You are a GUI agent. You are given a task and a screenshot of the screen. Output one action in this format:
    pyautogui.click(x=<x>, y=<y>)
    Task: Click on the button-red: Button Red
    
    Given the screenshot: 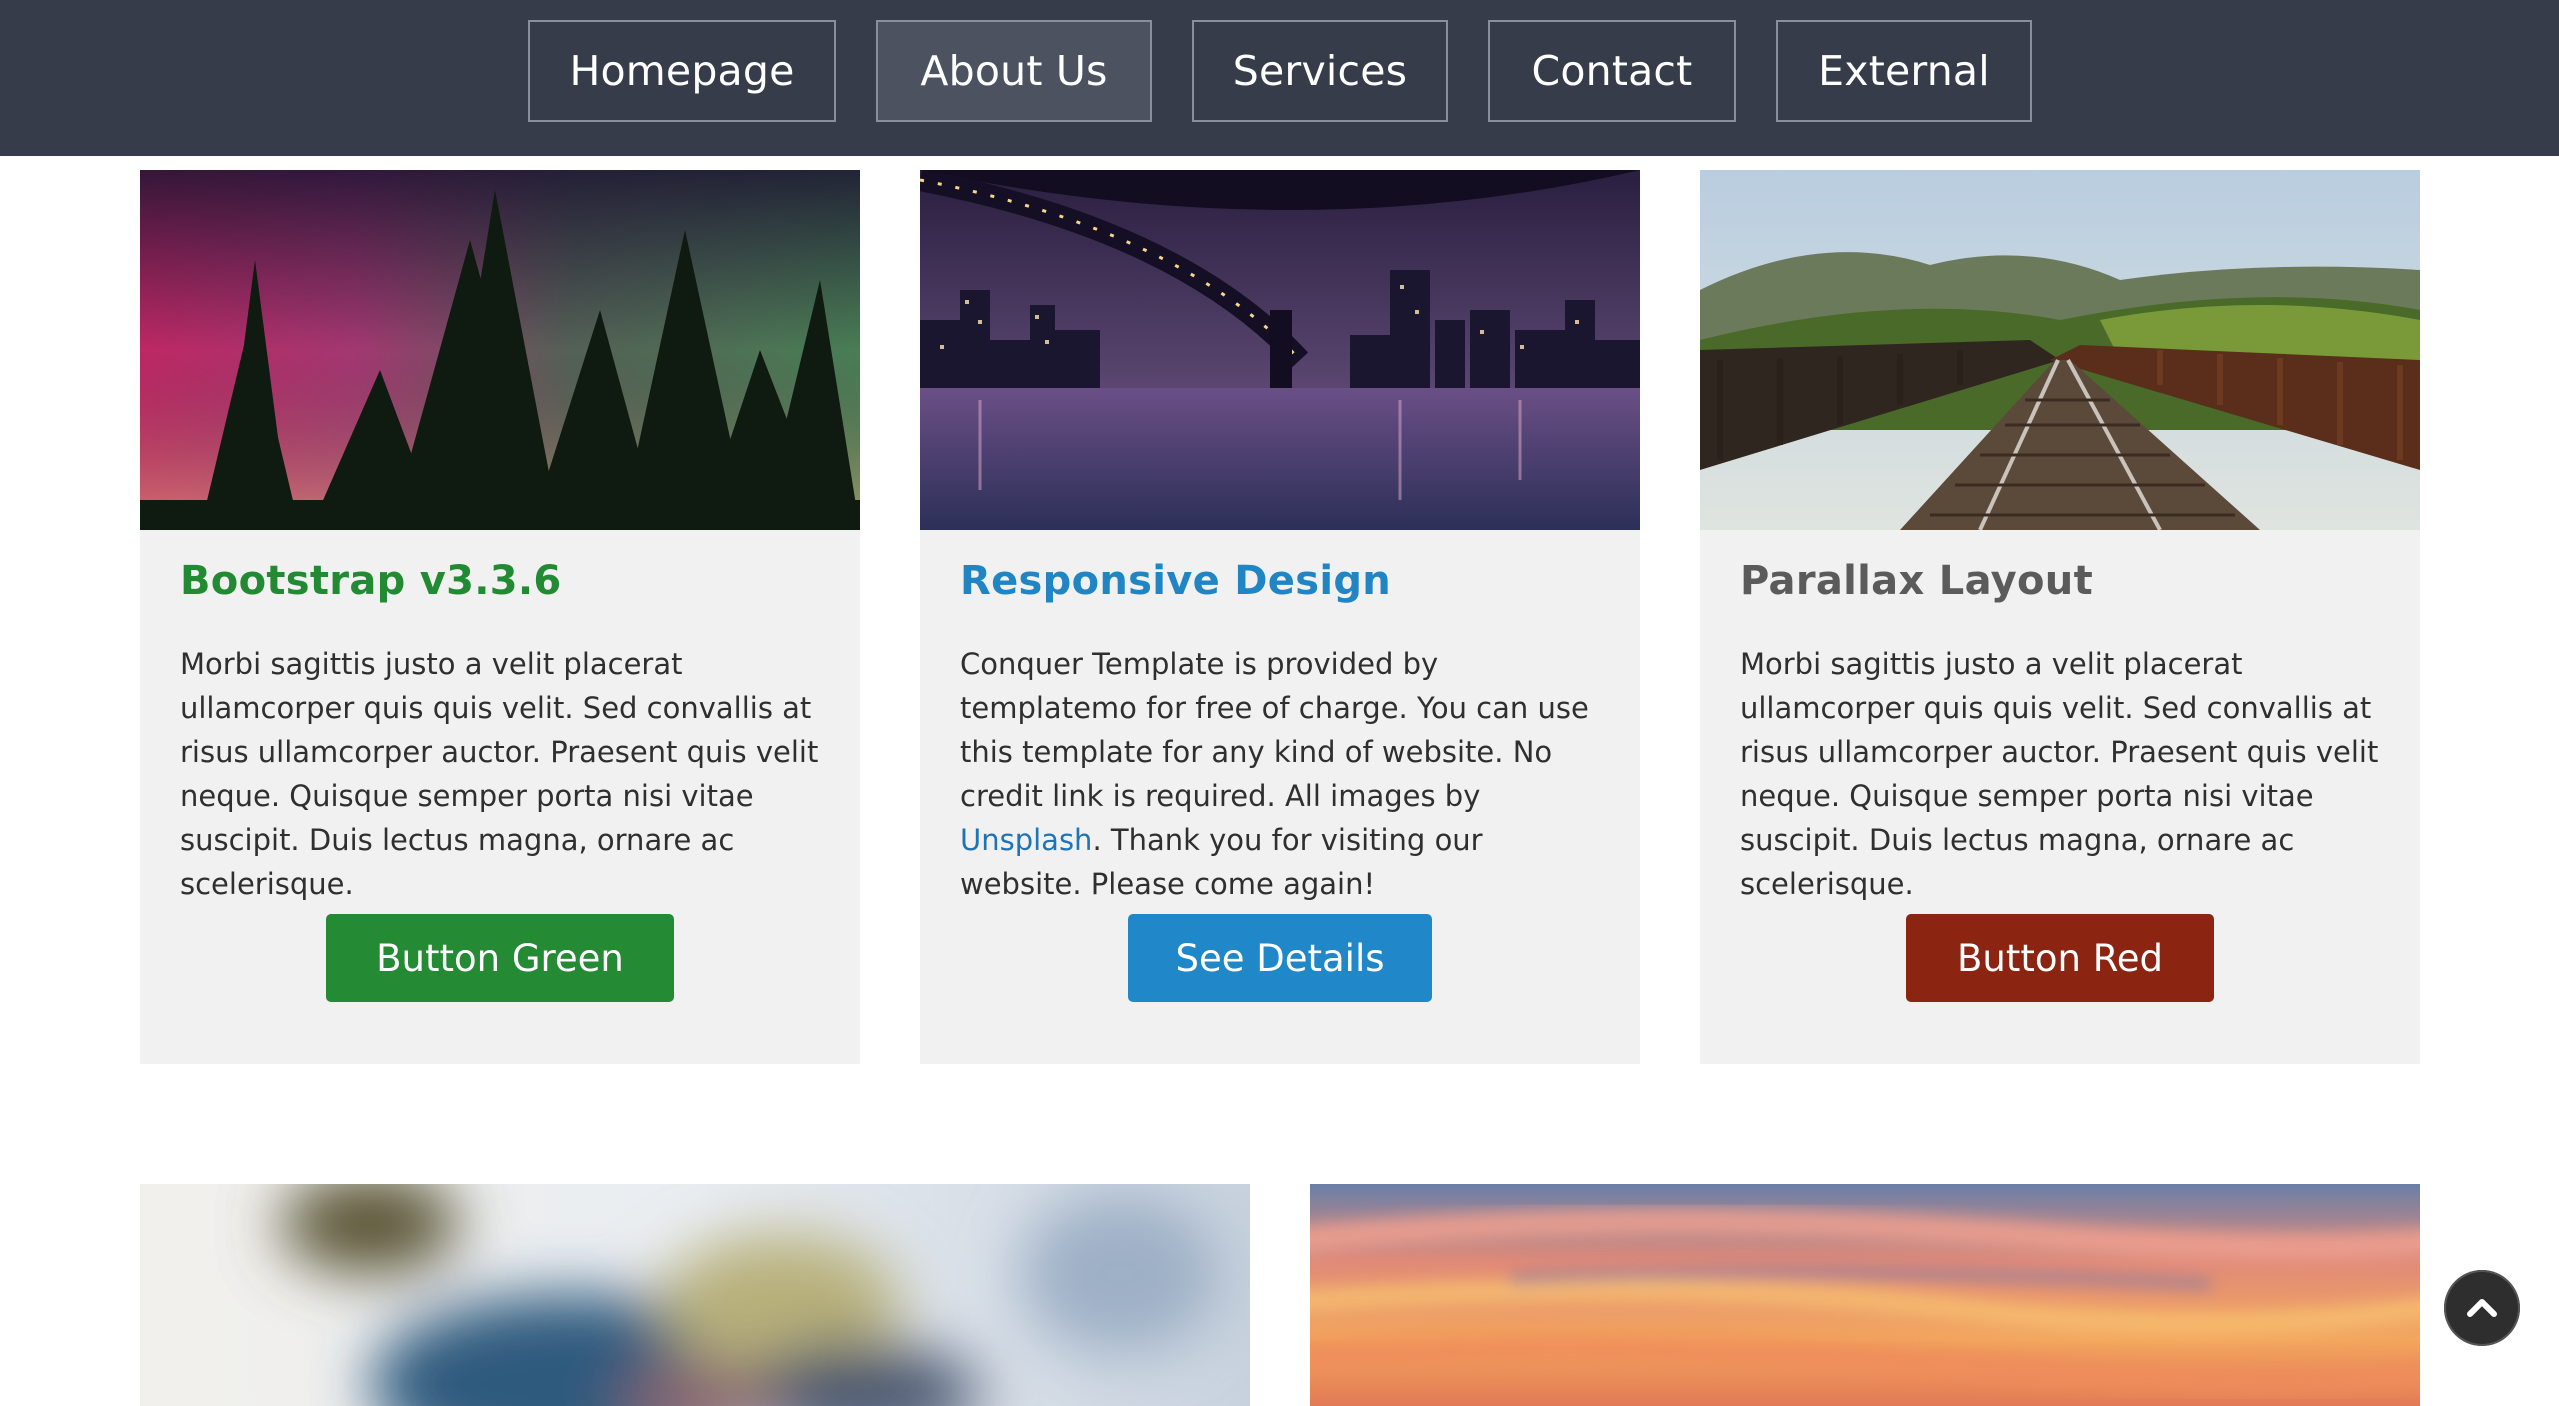 What is the action you would take?
    pyautogui.click(x=2060, y=958)
    